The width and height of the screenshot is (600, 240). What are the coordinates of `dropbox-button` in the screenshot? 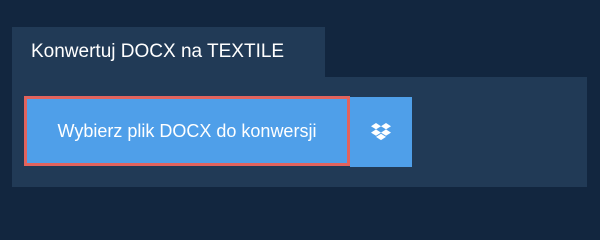 It's located at (381, 132).